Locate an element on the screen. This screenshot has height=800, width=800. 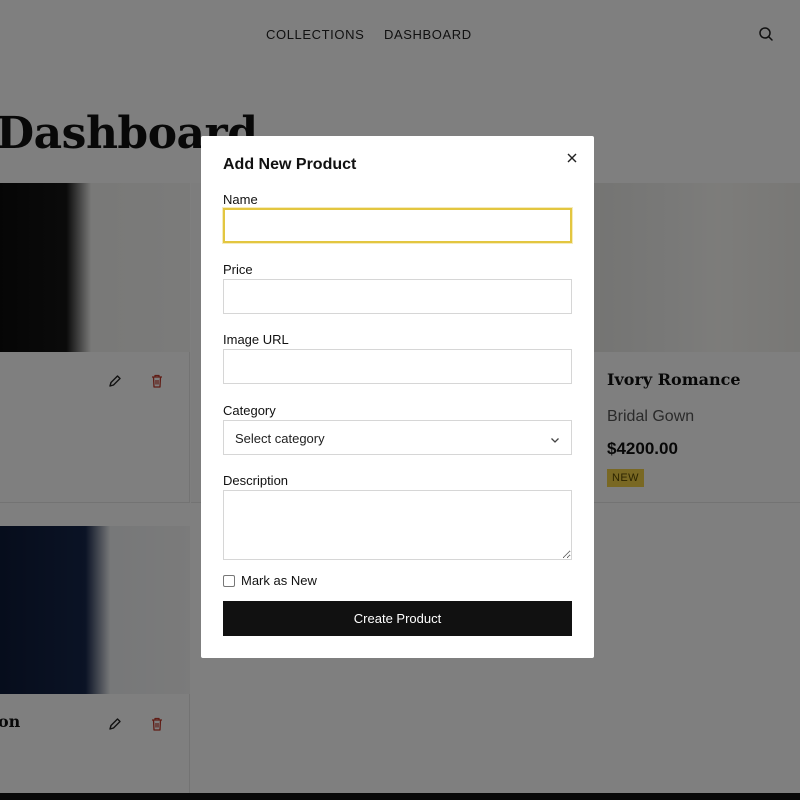
price-label: Price is located at coordinates (238, 269).